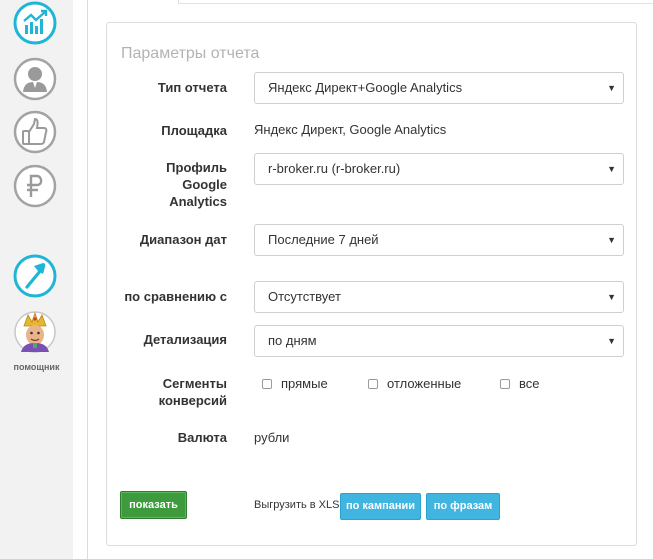  I want to click on export-by-phrases-button: по фразам, so click(463, 506).